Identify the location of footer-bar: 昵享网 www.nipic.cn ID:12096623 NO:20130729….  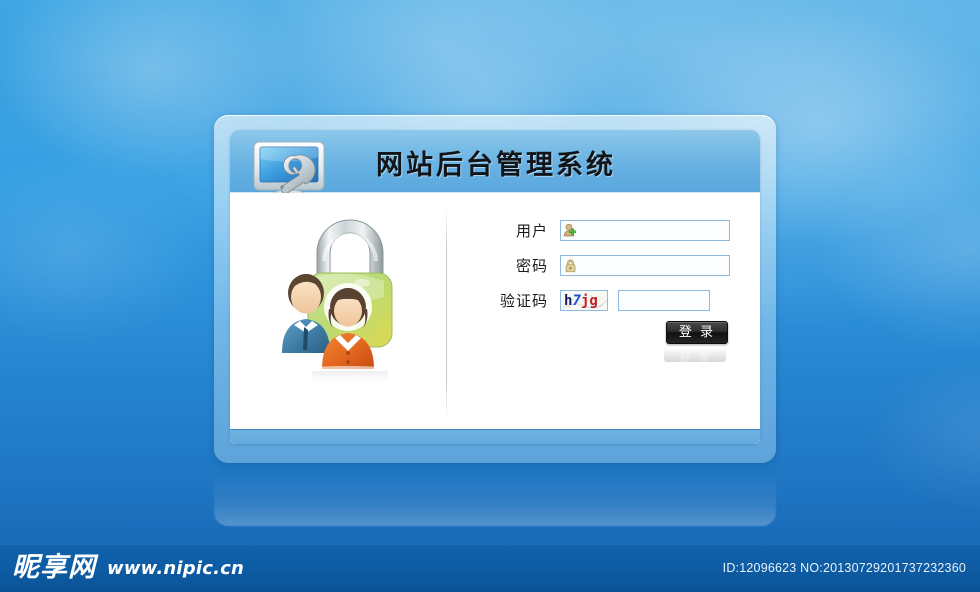
(490, 568).